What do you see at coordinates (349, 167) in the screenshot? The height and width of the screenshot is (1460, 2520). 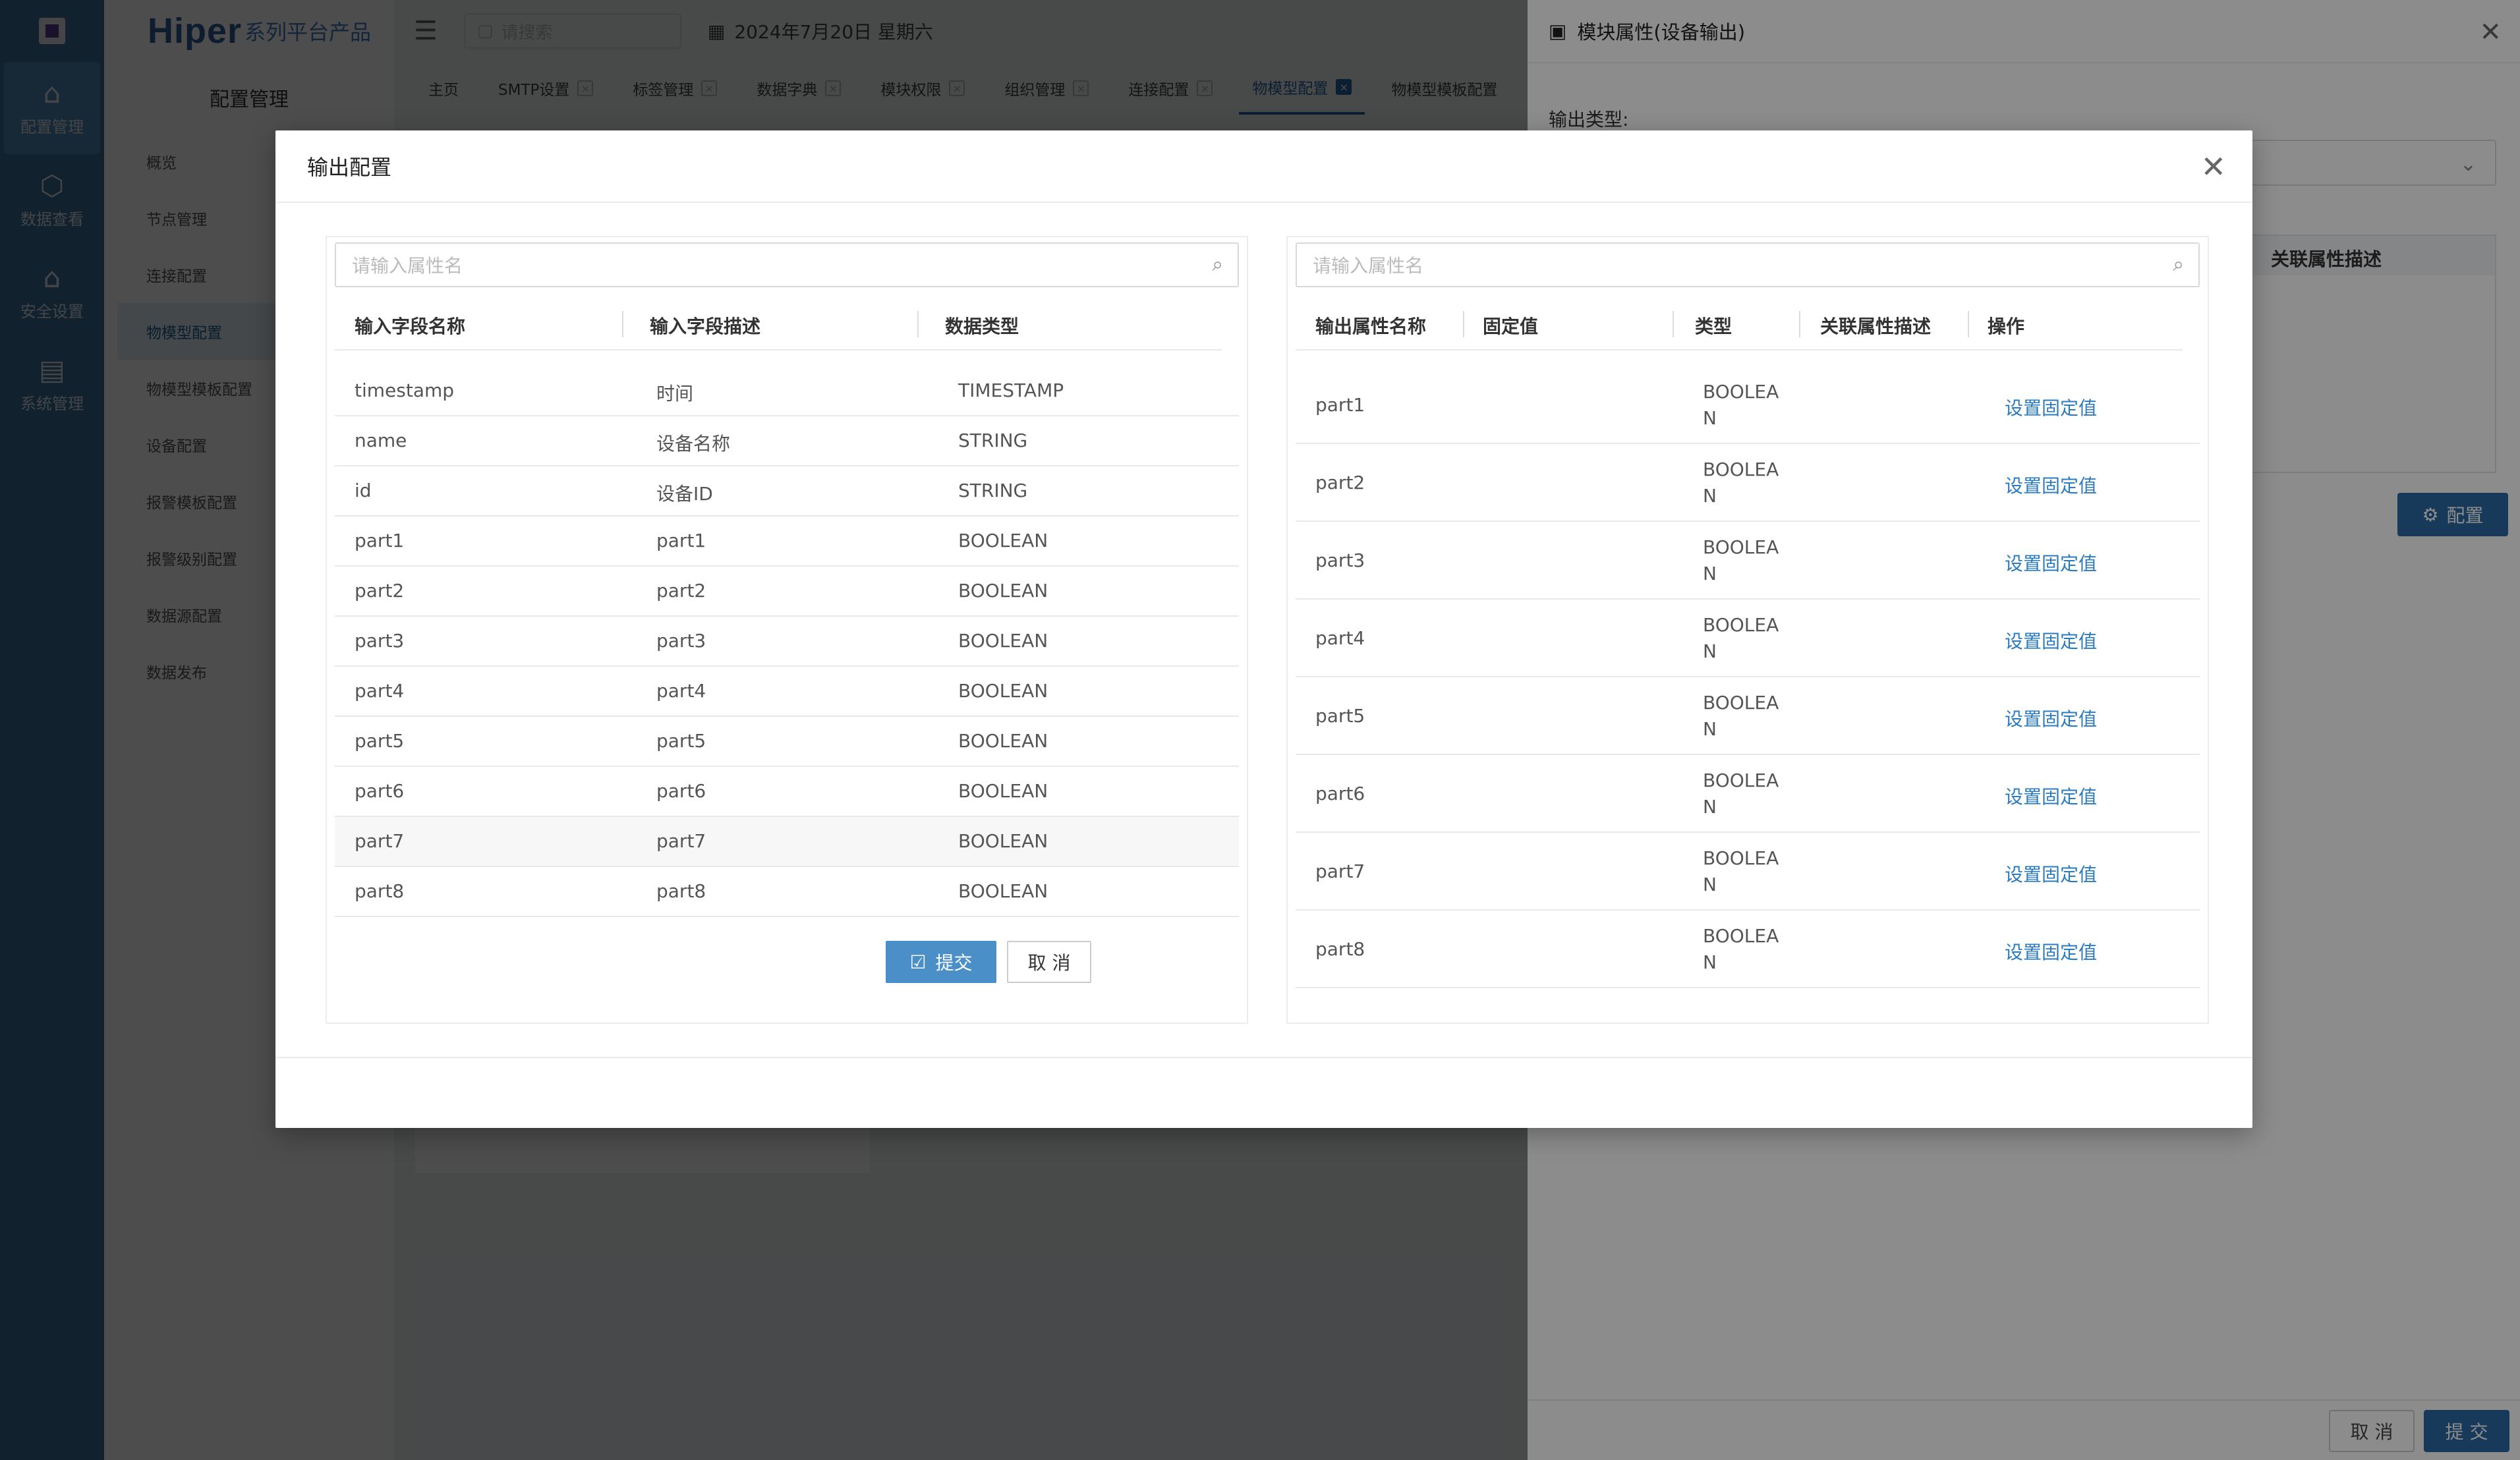 I see `modal-title: 输出配置` at bounding box center [349, 167].